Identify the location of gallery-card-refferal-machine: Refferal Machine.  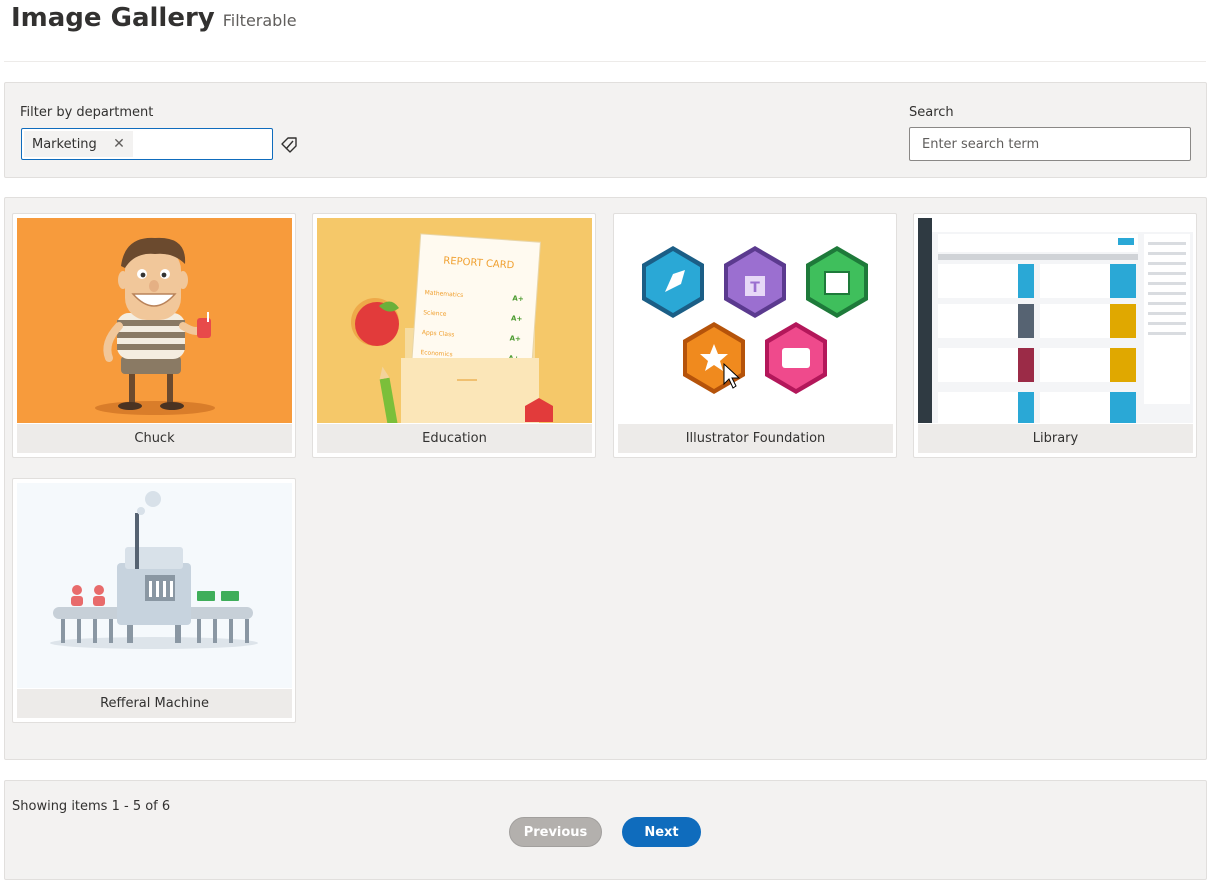
(154, 600).